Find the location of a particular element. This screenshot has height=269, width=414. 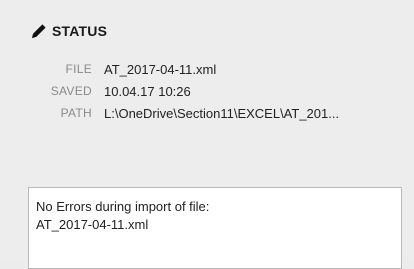

file-label: FILE is located at coordinates (78, 69).